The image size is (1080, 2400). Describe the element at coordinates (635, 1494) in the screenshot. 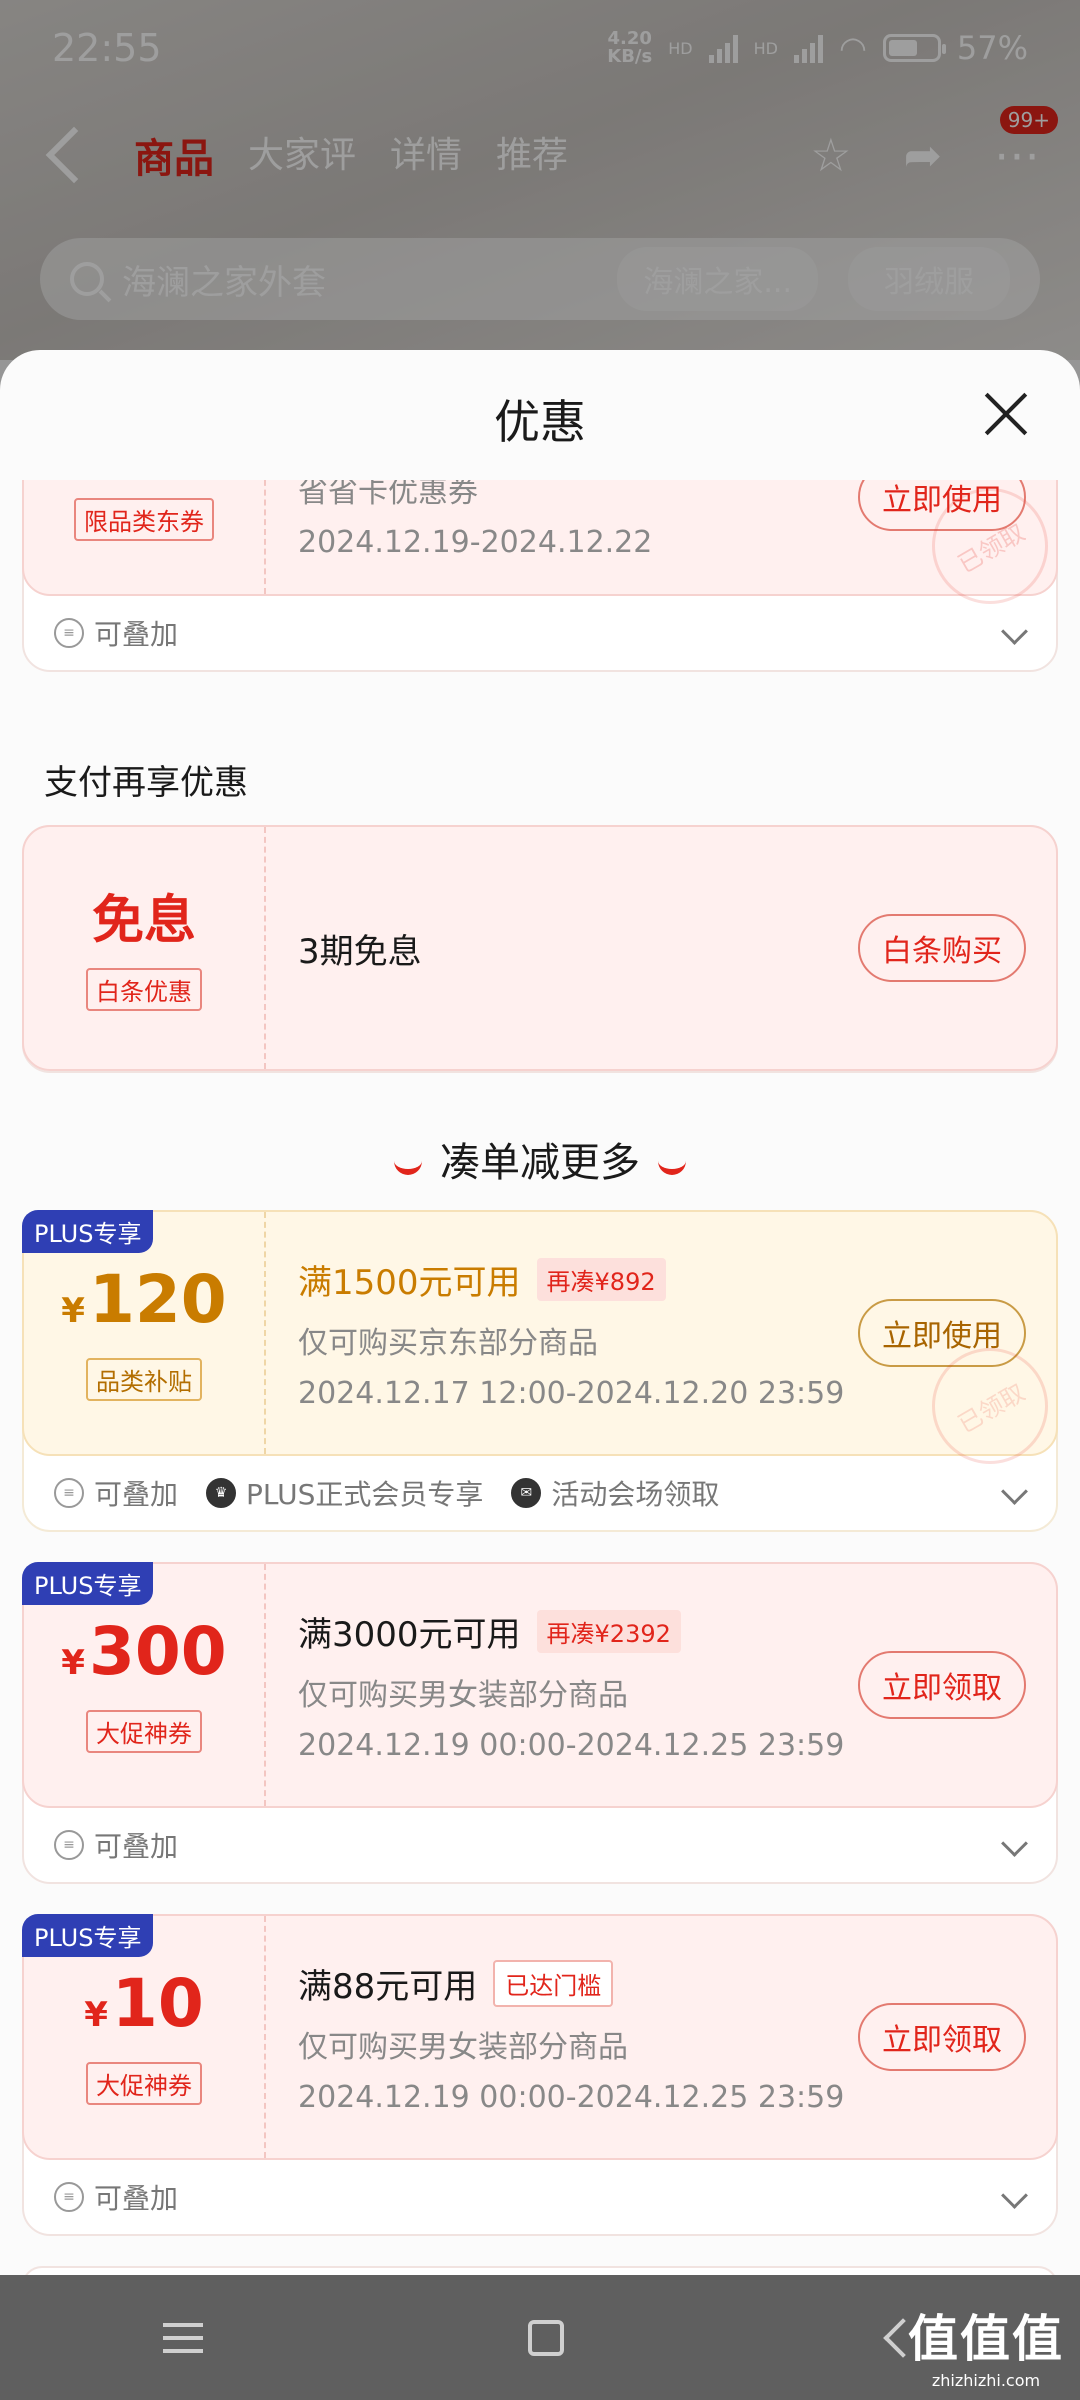

I see `venue-label: 活动会场领取` at that location.